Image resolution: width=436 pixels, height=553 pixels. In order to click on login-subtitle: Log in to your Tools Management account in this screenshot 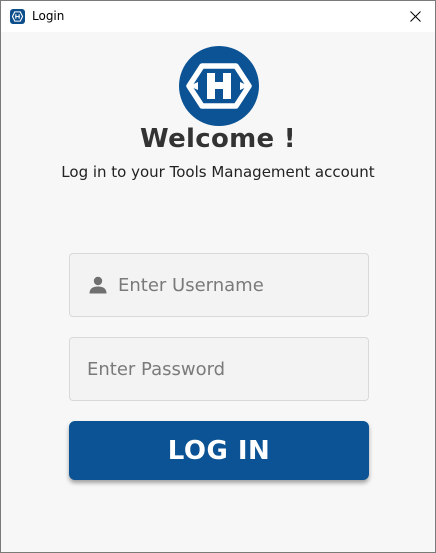, I will do `click(218, 172)`.